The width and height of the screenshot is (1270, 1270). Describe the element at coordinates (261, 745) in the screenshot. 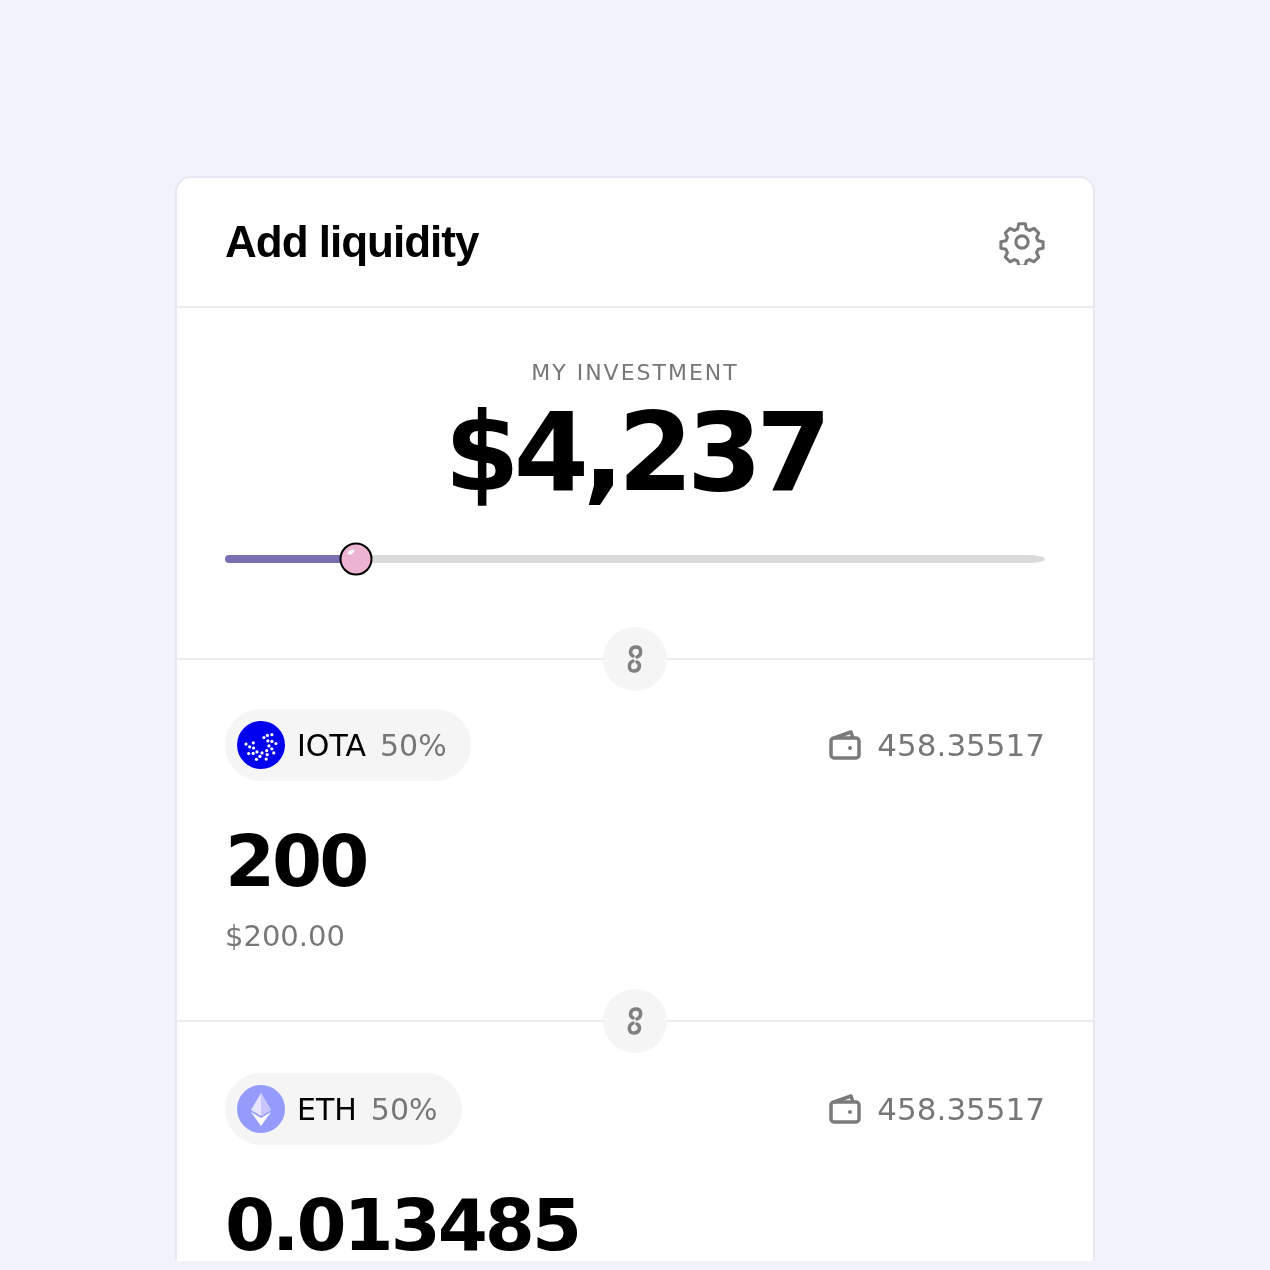

I see `coin-icon` at that location.